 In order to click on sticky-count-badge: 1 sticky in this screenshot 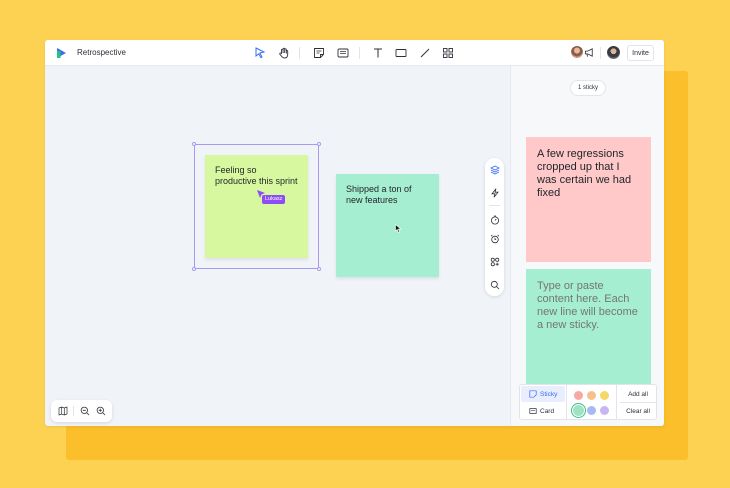, I will do `click(588, 88)`.